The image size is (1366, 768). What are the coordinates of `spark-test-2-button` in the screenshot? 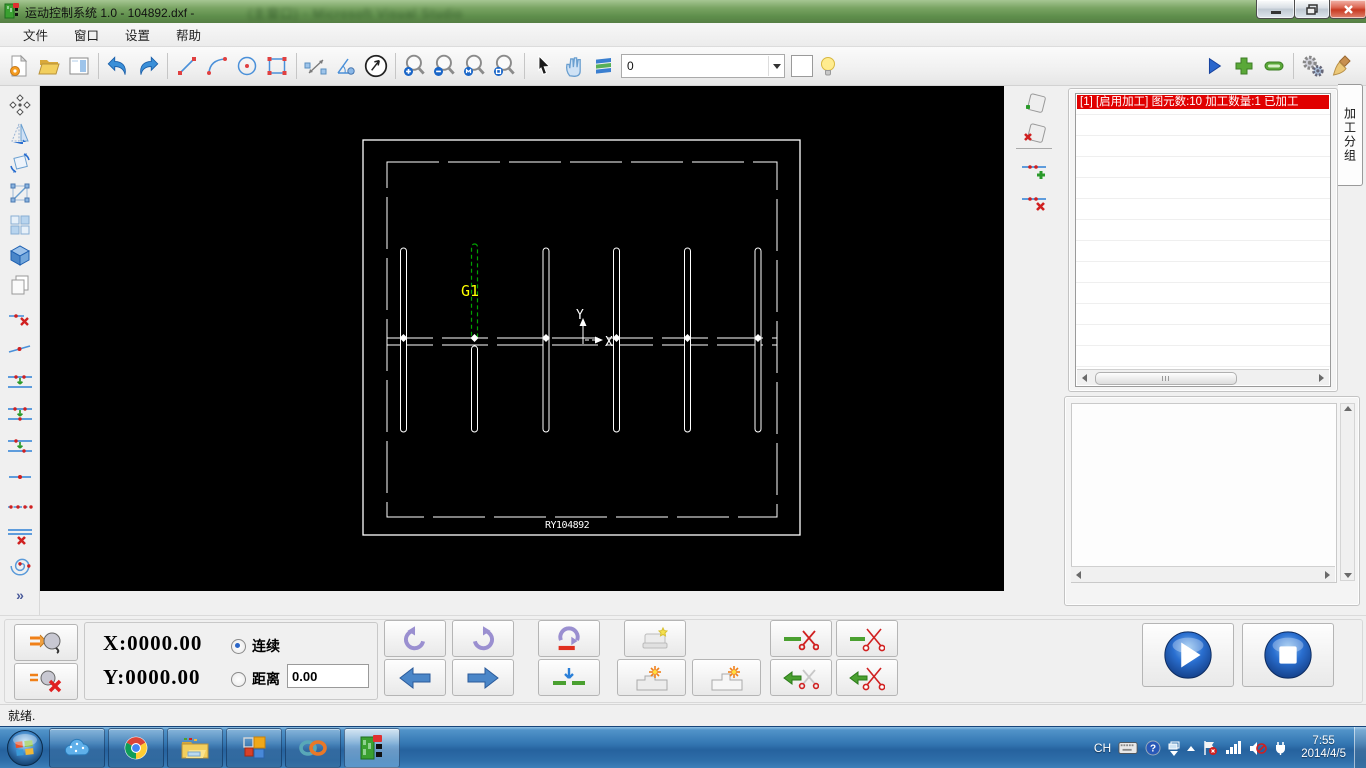 It's located at (726, 677).